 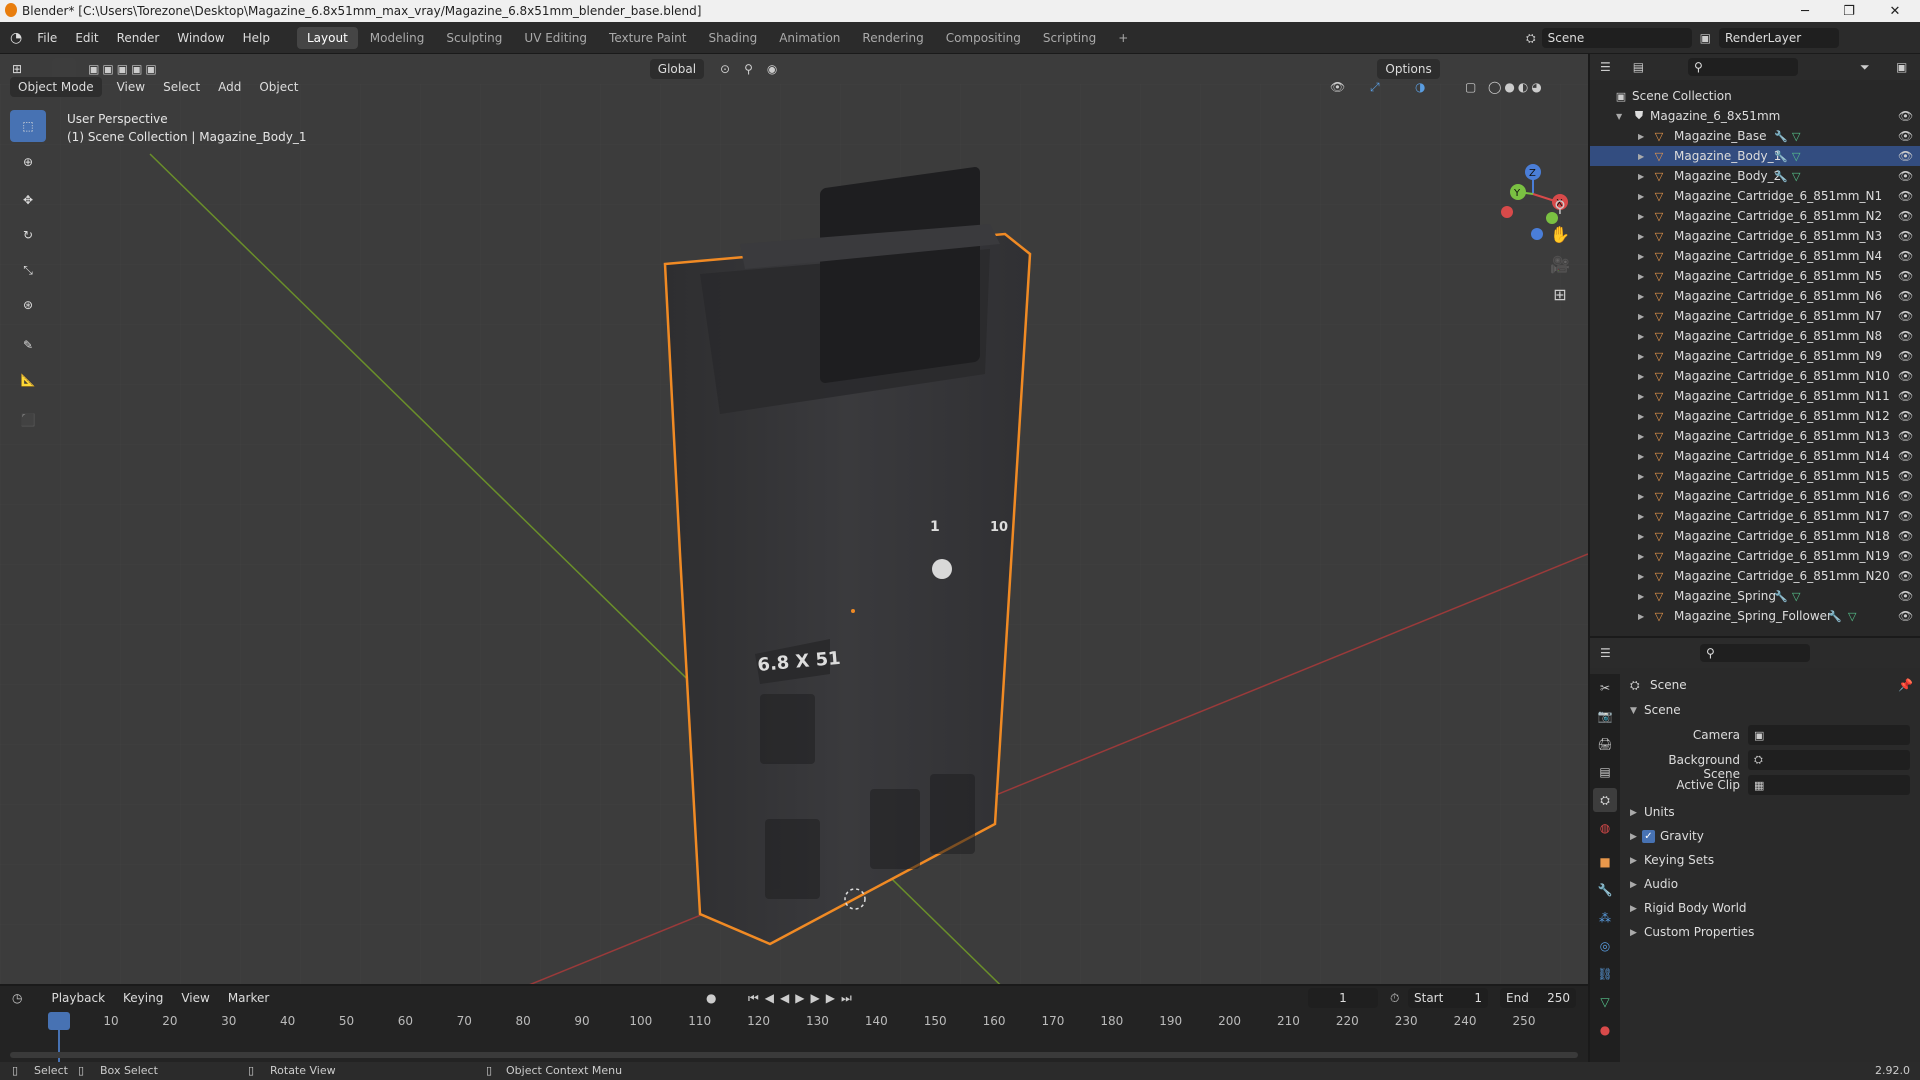 What do you see at coordinates (647, 38) in the screenshot?
I see `workspace-tab-texture-paint: Texture Paint` at bounding box center [647, 38].